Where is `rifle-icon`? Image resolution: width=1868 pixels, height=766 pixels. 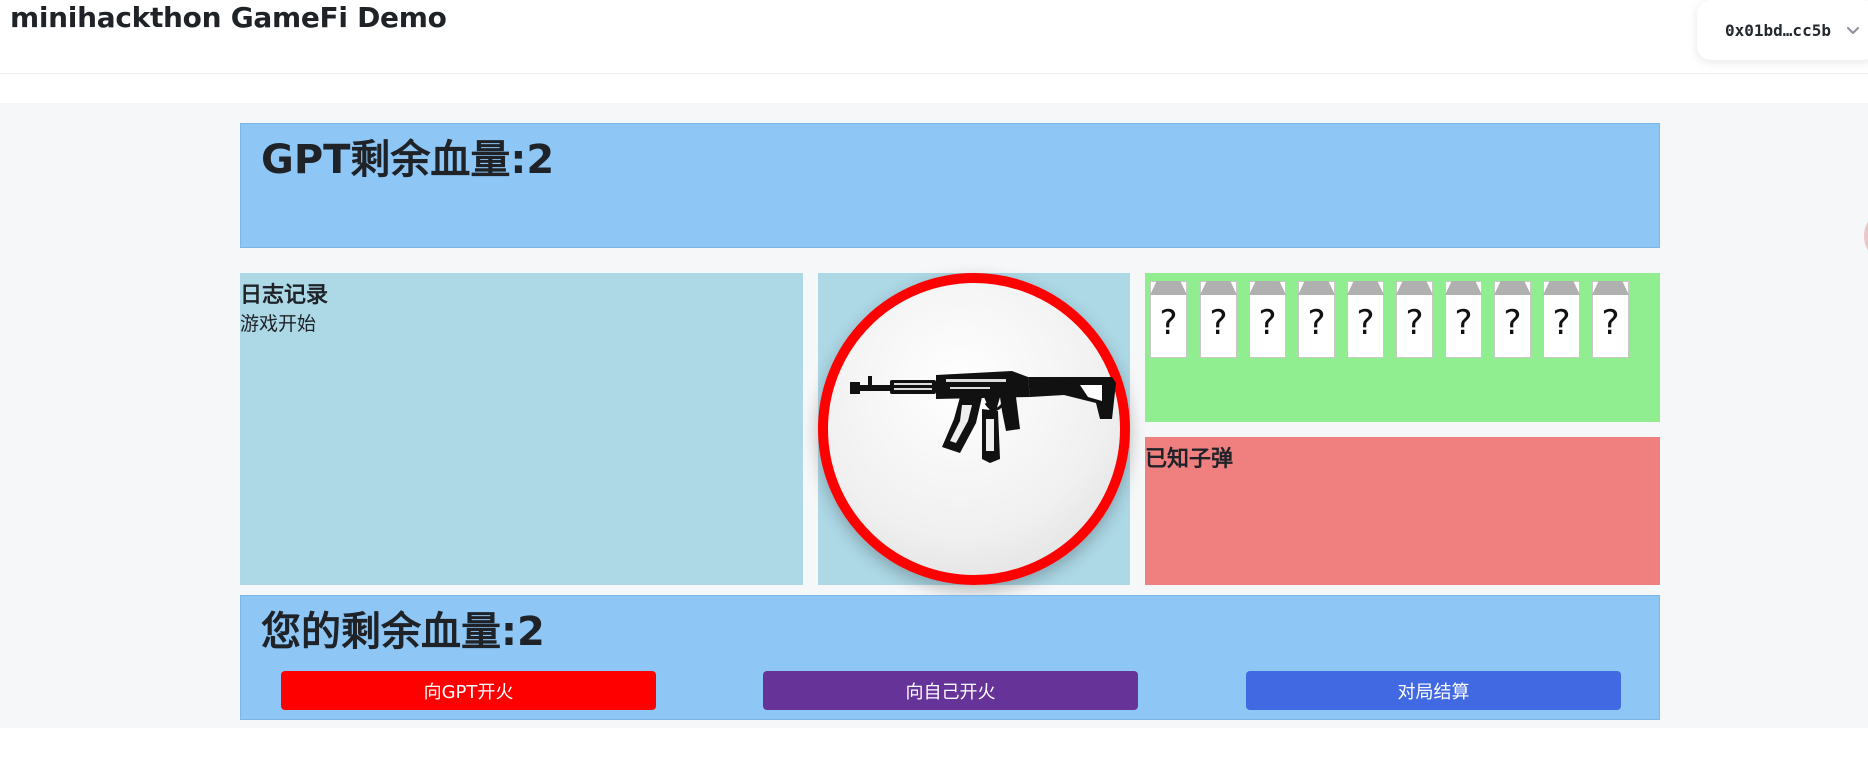 rifle-icon is located at coordinates (983, 417).